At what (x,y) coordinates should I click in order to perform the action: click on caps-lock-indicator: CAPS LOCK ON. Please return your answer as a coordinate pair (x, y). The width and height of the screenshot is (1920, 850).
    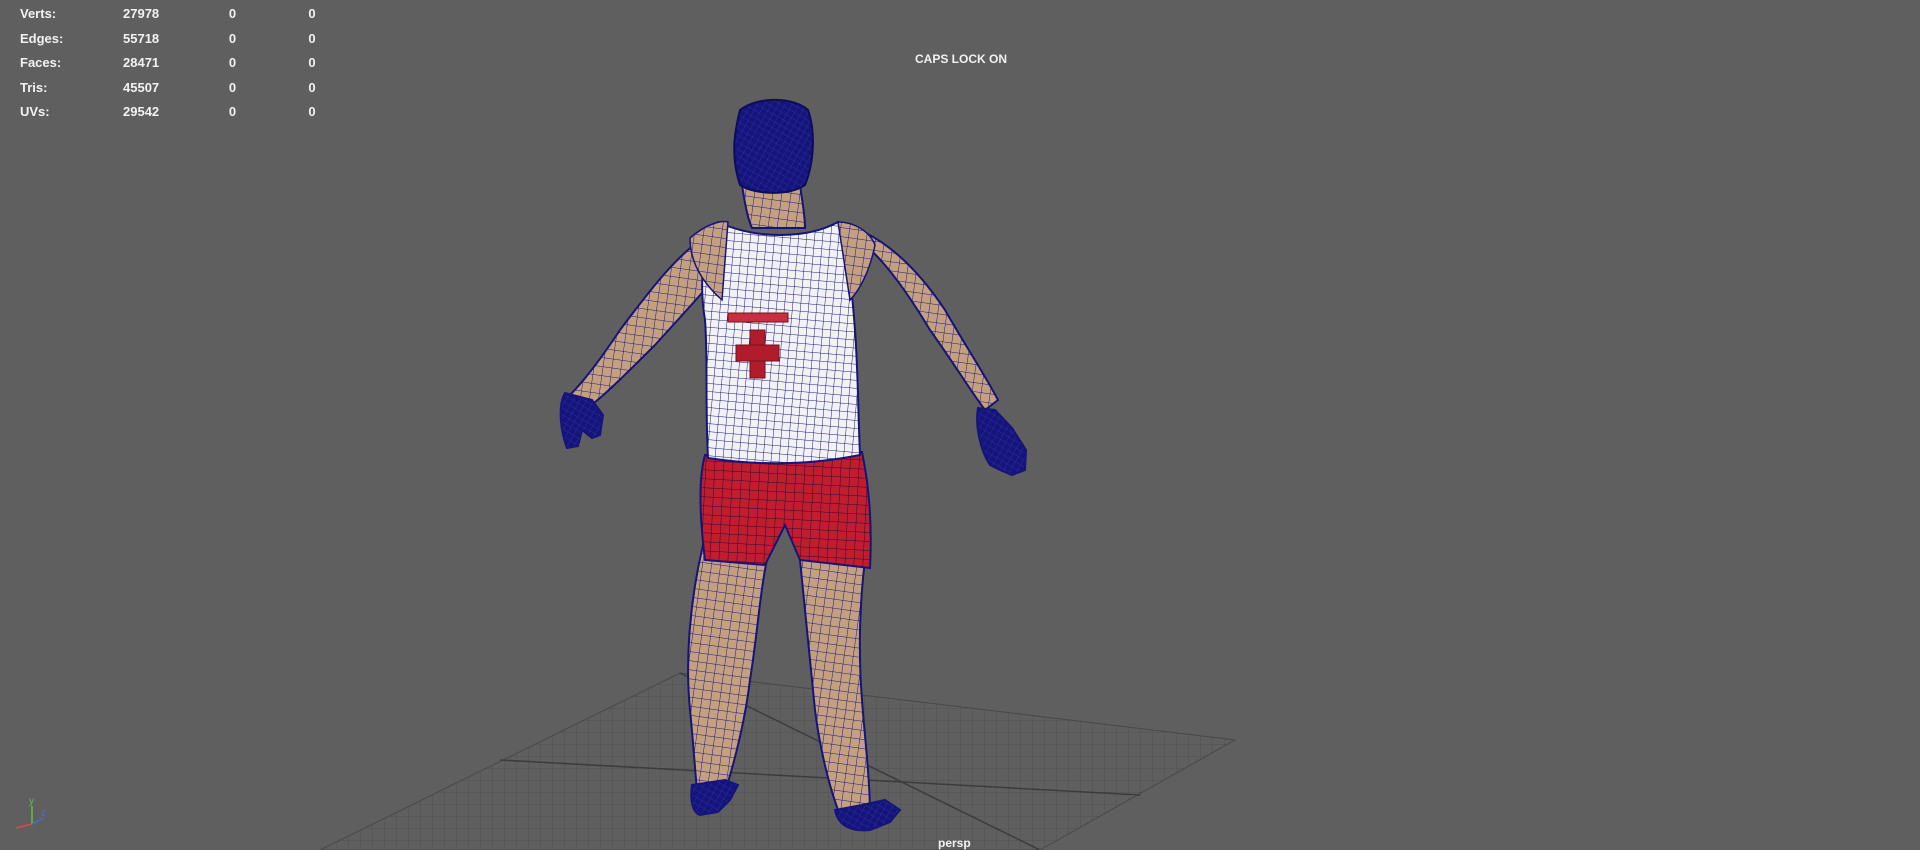
    Looking at the image, I should click on (961, 59).